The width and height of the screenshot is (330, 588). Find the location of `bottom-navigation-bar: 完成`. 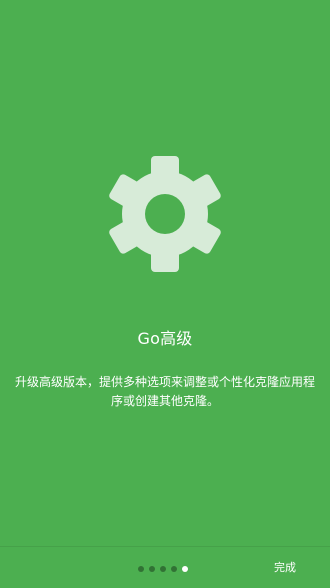

bottom-navigation-bar: 完成 is located at coordinates (165, 567).